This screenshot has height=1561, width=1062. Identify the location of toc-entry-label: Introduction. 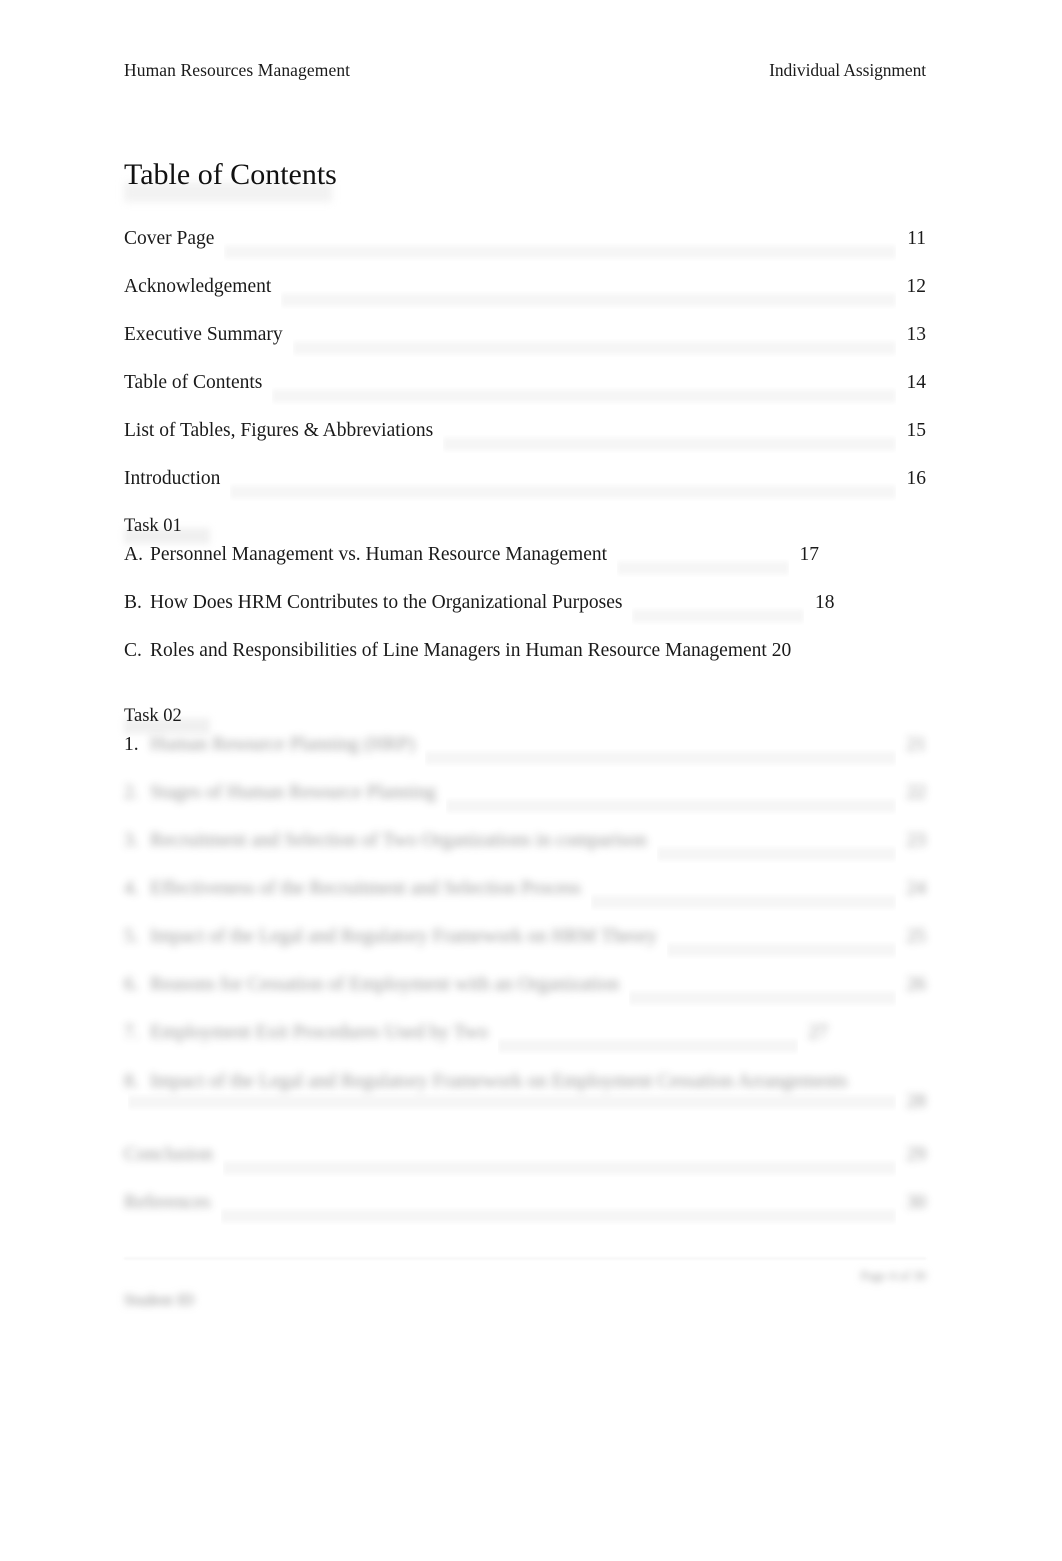
(172, 478).